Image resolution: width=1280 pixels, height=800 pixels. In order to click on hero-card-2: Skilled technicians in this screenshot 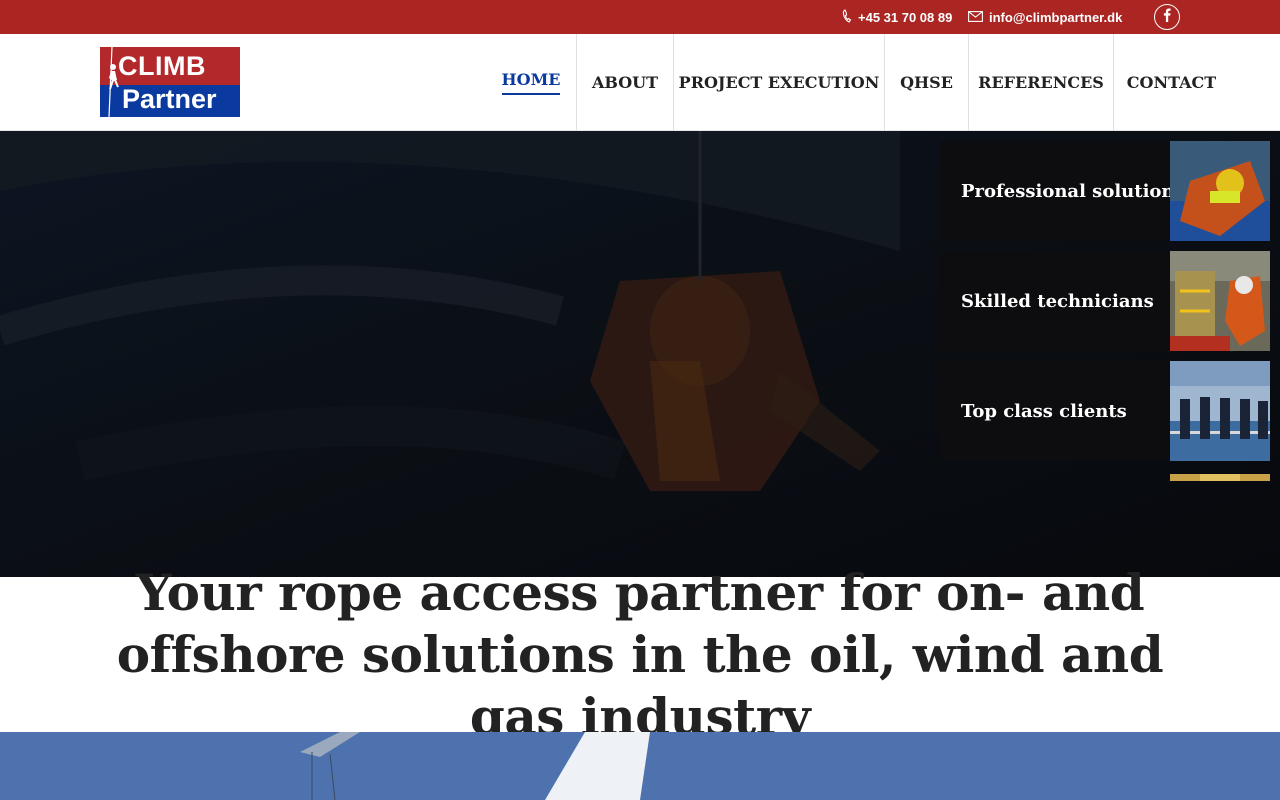, I will do `click(1105, 301)`.